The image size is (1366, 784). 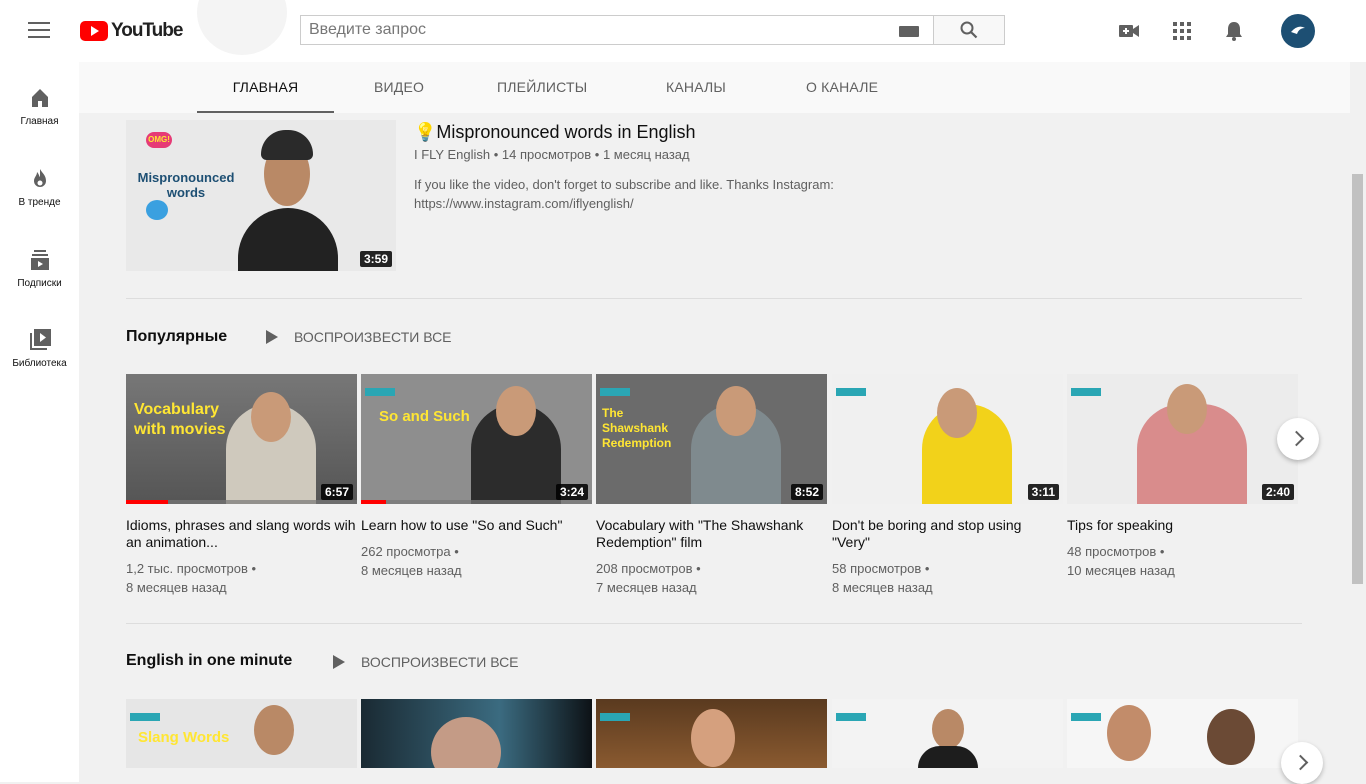 What do you see at coordinates (39, 30) in the screenshot?
I see `menu-icon` at bounding box center [39, 30].